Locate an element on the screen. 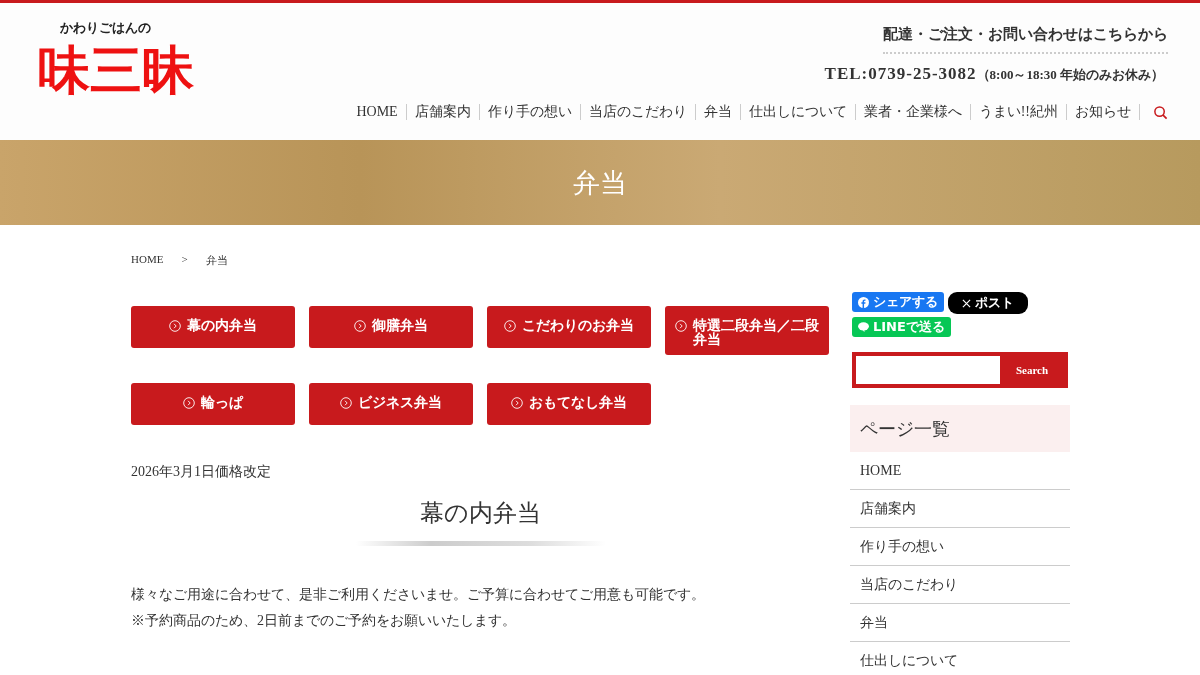 This screenshot has width=1200, height=675. nav-link: 弁当 is located at coordinates (718, 112).